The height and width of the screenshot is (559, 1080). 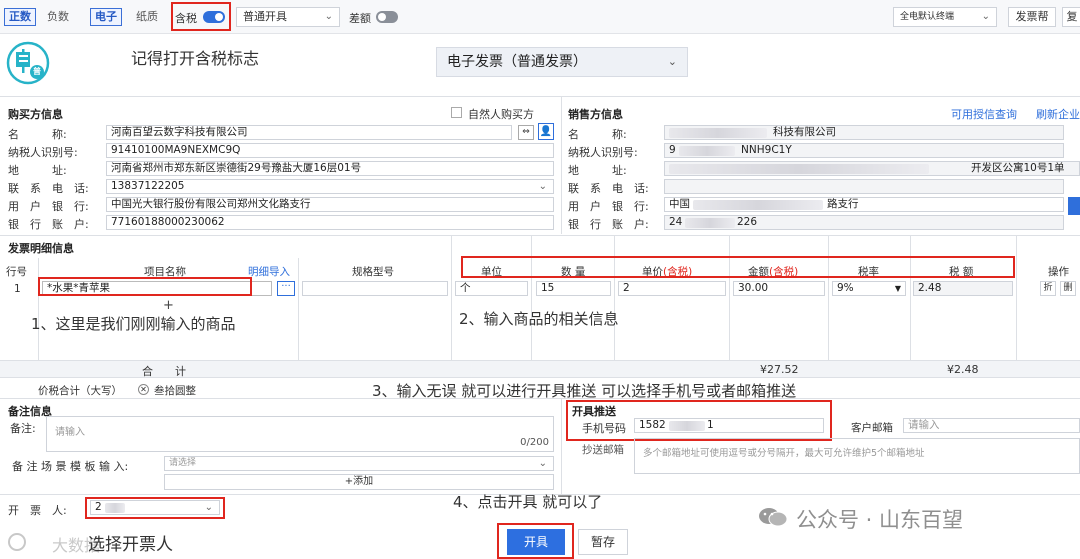 What do you see at coordinates (155, 508) in the screenshot?
I see `annotation-box-issuer` at bounding box center [155, 508].